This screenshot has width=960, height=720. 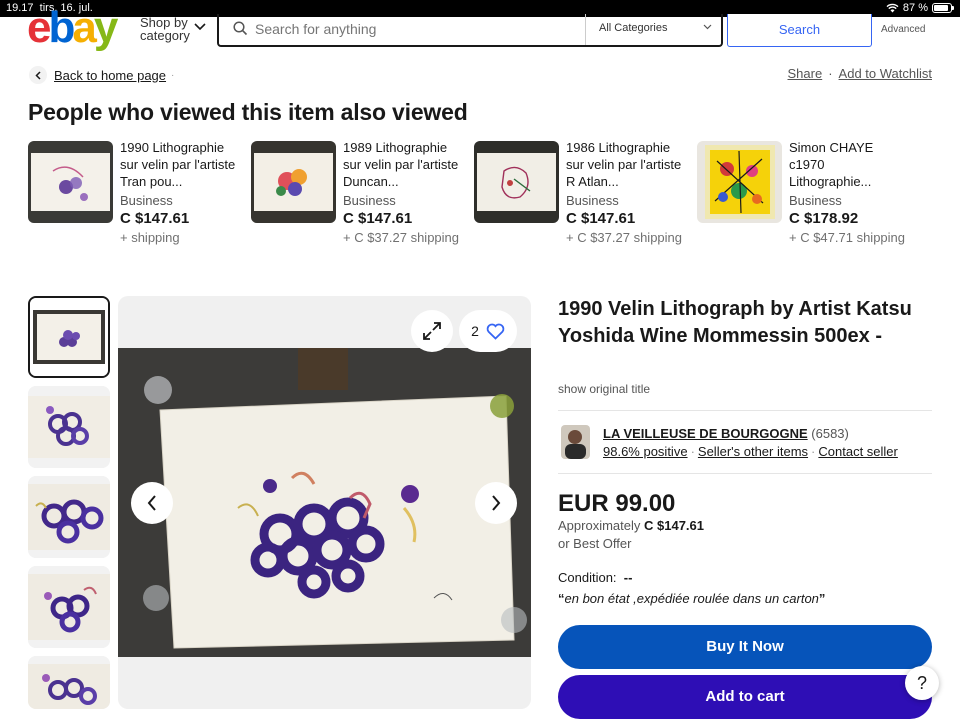 What do you see at coordinates (903, 29) in the screenshot?
I see `advanced-search-link: Advanced` at bounding box center [903, 29].